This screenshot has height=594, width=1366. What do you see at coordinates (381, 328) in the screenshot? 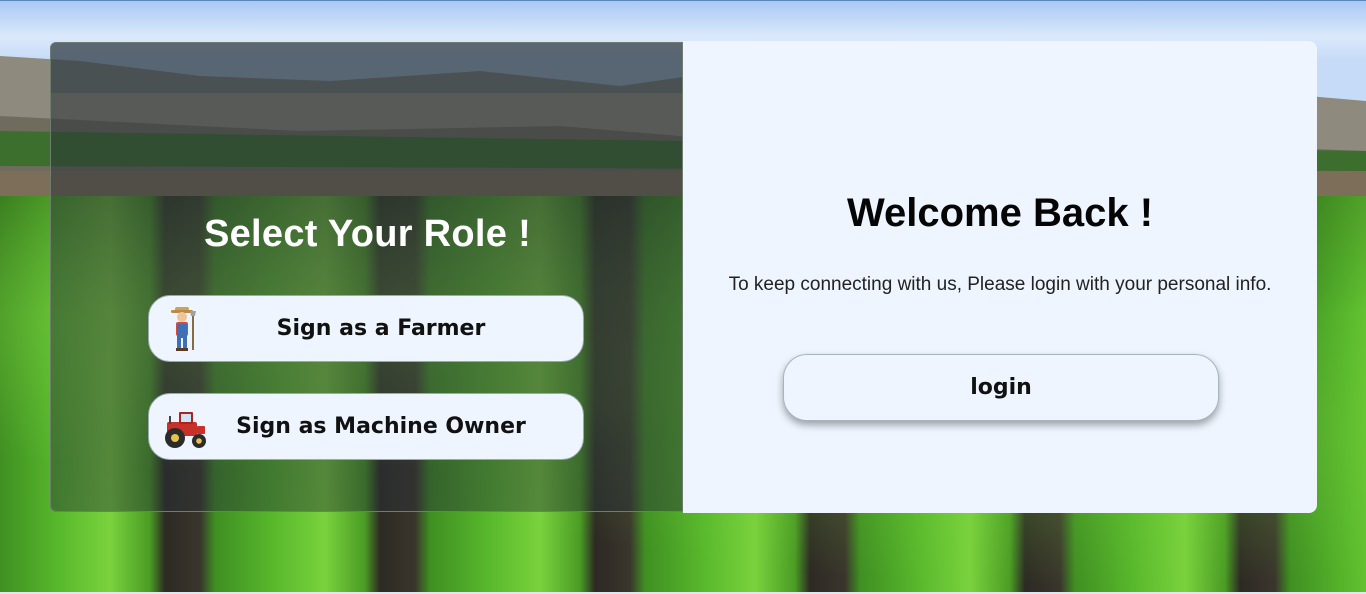
I see `sign-as-farmer-label: Sign as a Farmer` at bounding box center [381, 328].